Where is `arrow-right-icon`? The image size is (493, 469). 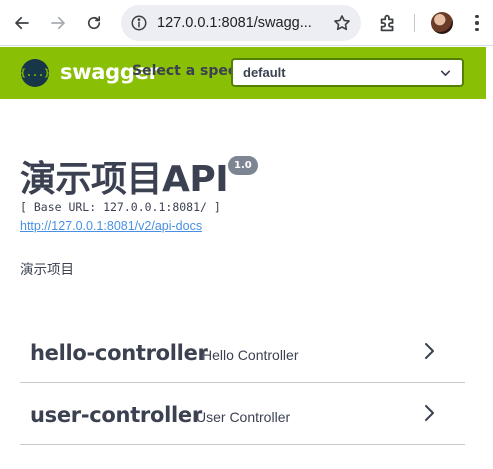 arrow-right-icon is located at coordinates (58, 23).